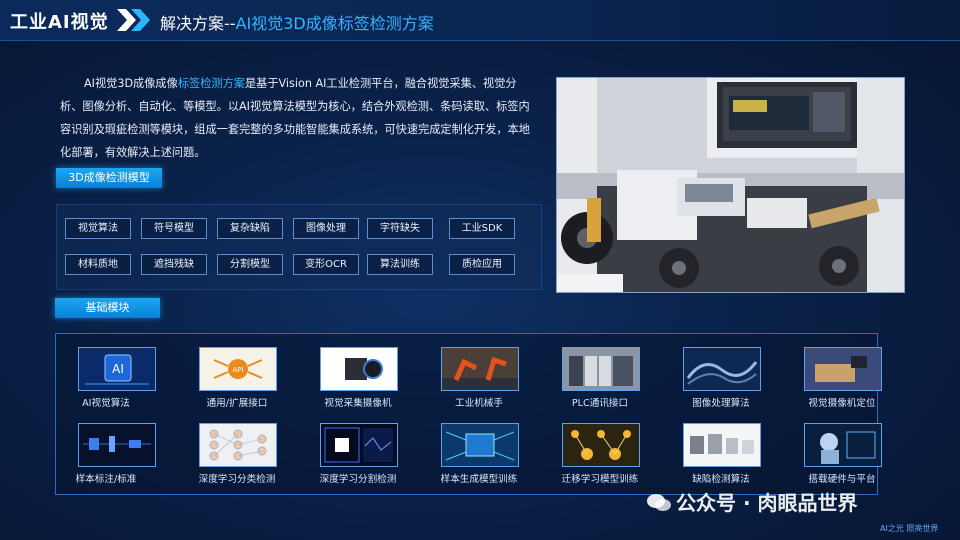 Image resolution: width=960 pixels, height=540 pixels. What do you see at coordinates (326, 264) in the screenshot?
I see `model-tag: 变形OCR` at bounding box center [326, 264].